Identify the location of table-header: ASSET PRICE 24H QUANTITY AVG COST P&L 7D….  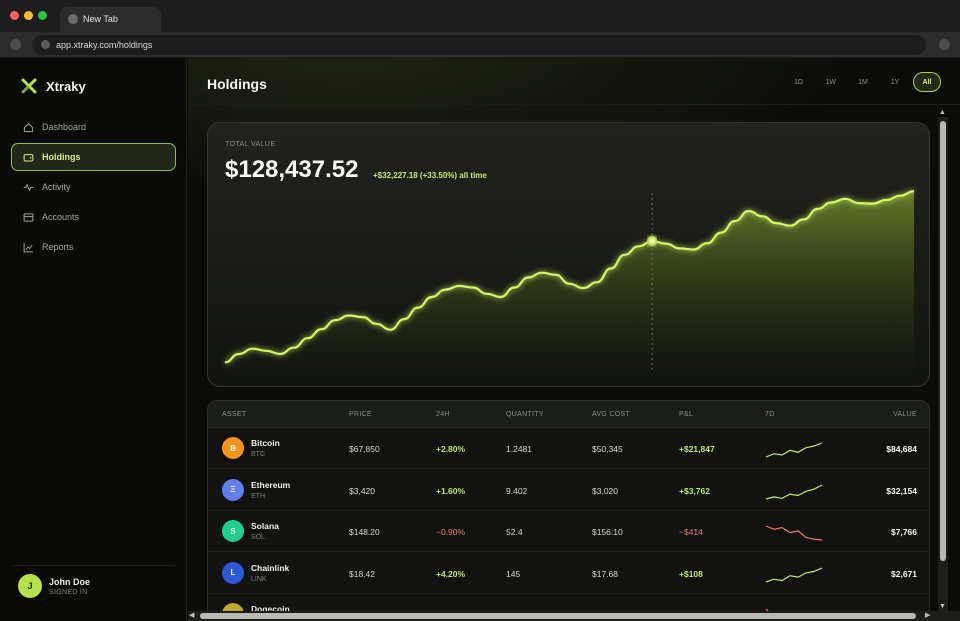
(568, 414).